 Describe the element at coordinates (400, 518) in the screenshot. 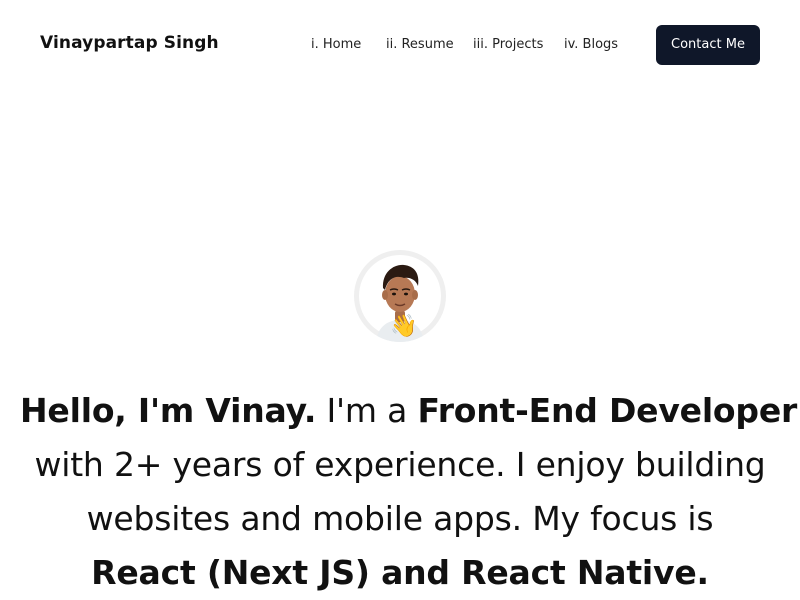

I see `hero-line-3: websites and mobile apps. My focus is` at that location.